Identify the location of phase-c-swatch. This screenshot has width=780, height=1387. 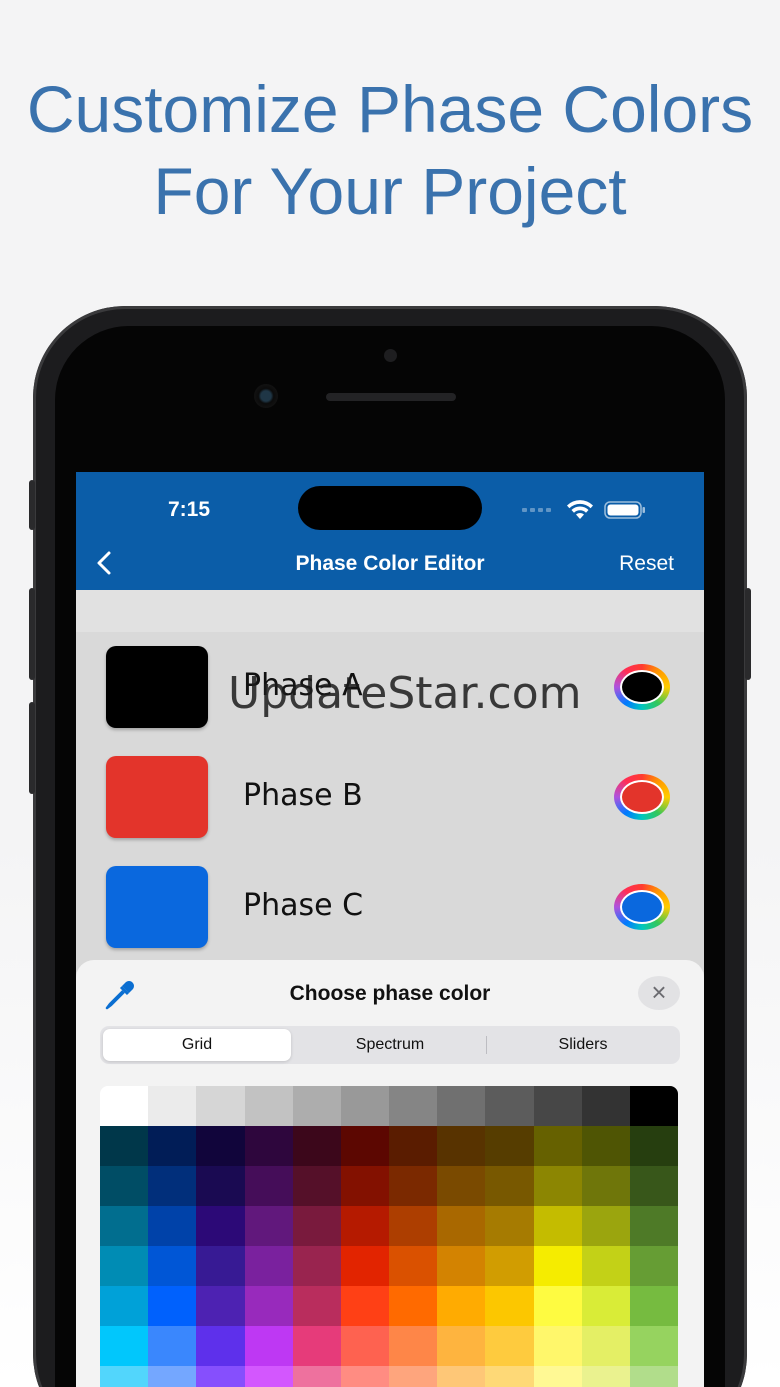
(157, 907).